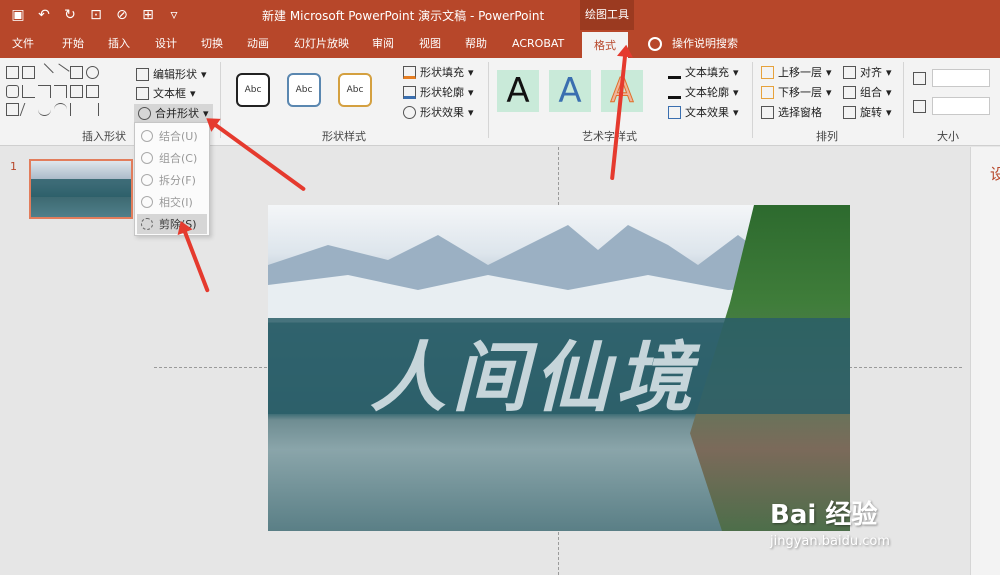  I want to click on freeform-shape-icon, so click(12, 110).